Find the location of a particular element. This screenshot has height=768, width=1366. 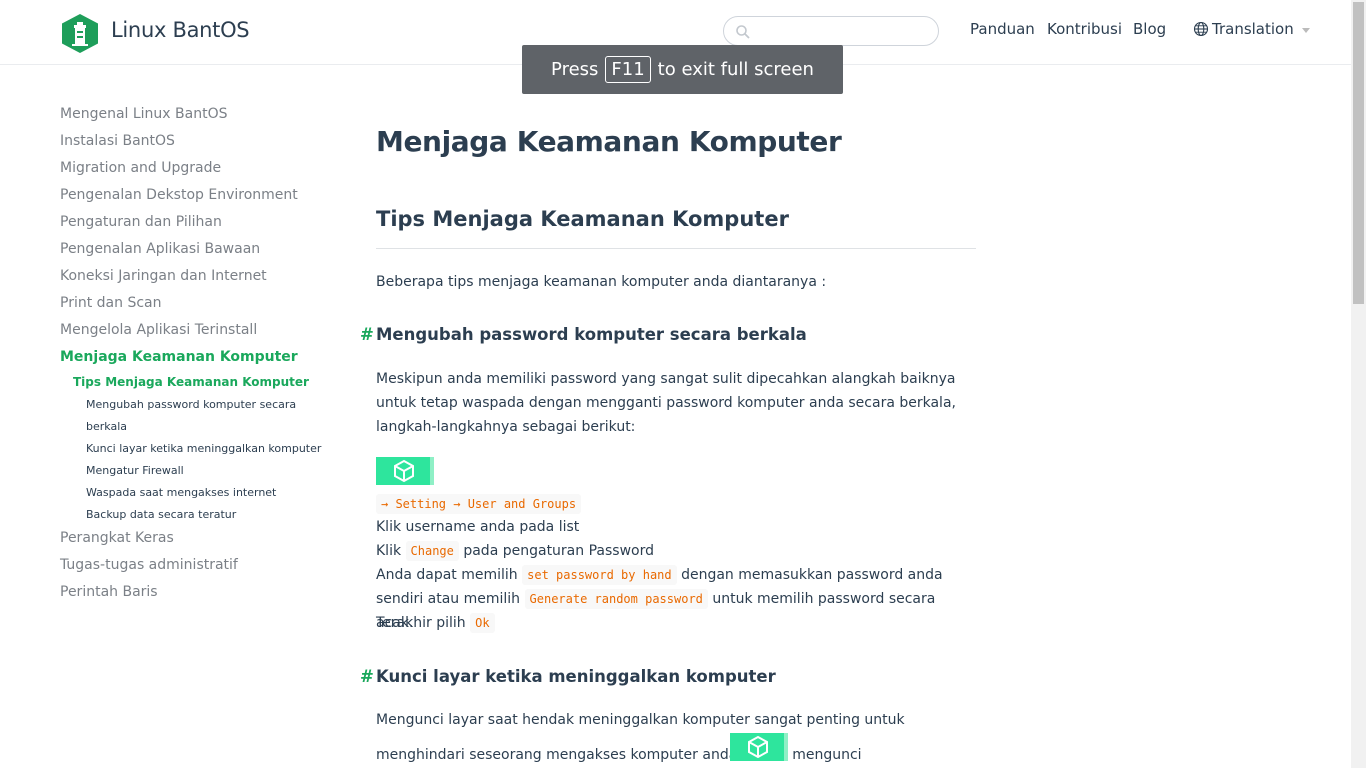

sidebar-item-keamanan-active: Menjaga Keamanan Komputer is located at coordinates (179, 357).